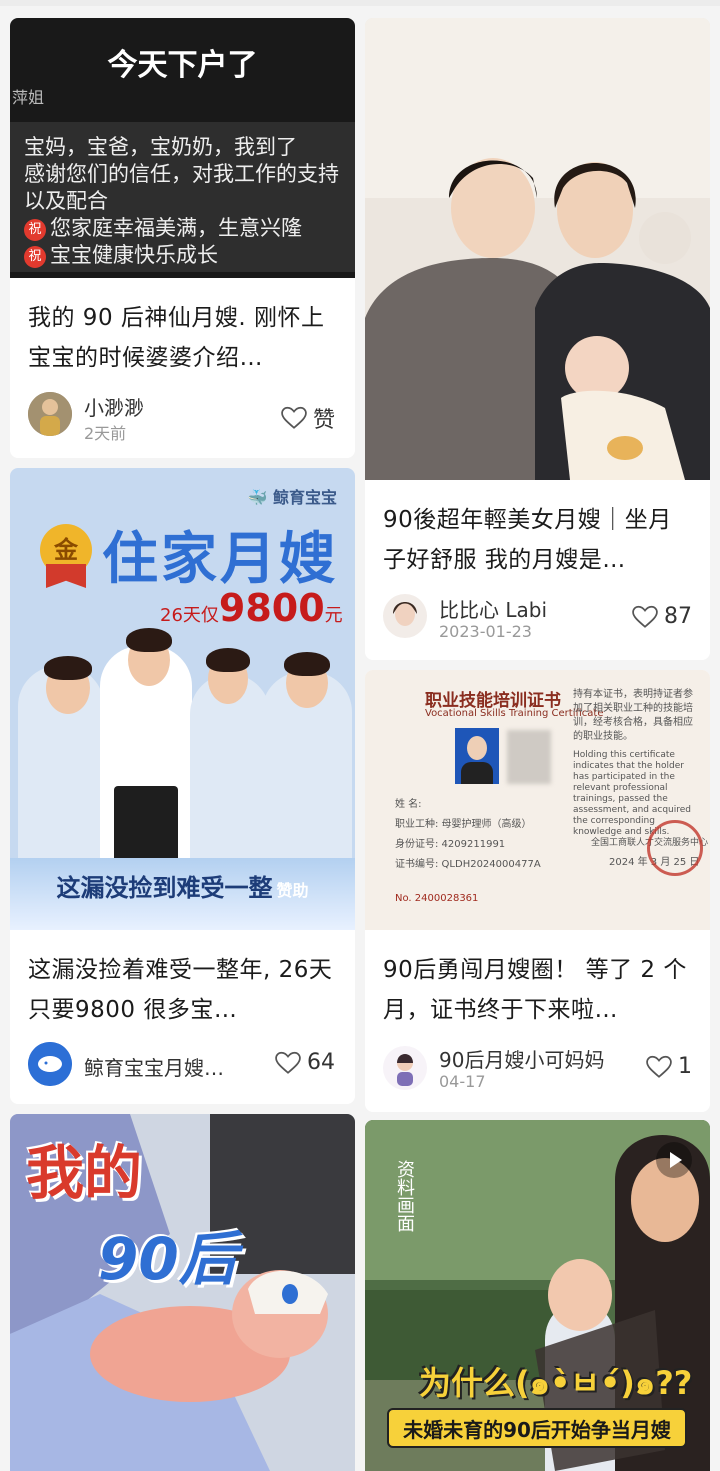  Describe the element at coordinates (477, 756) in the screenshot. I see `cert-photo` at that location.